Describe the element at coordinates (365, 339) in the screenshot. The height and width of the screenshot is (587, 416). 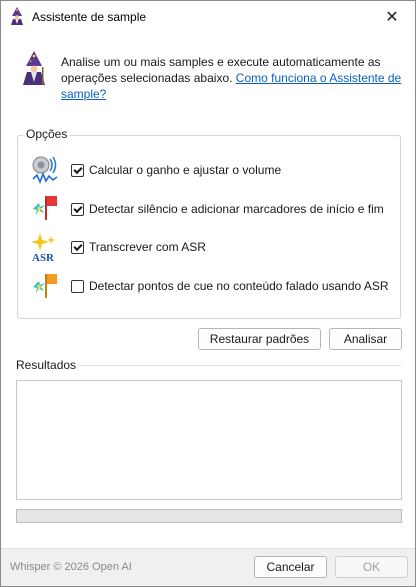
I see `analyze-button: Analisar` at that location.